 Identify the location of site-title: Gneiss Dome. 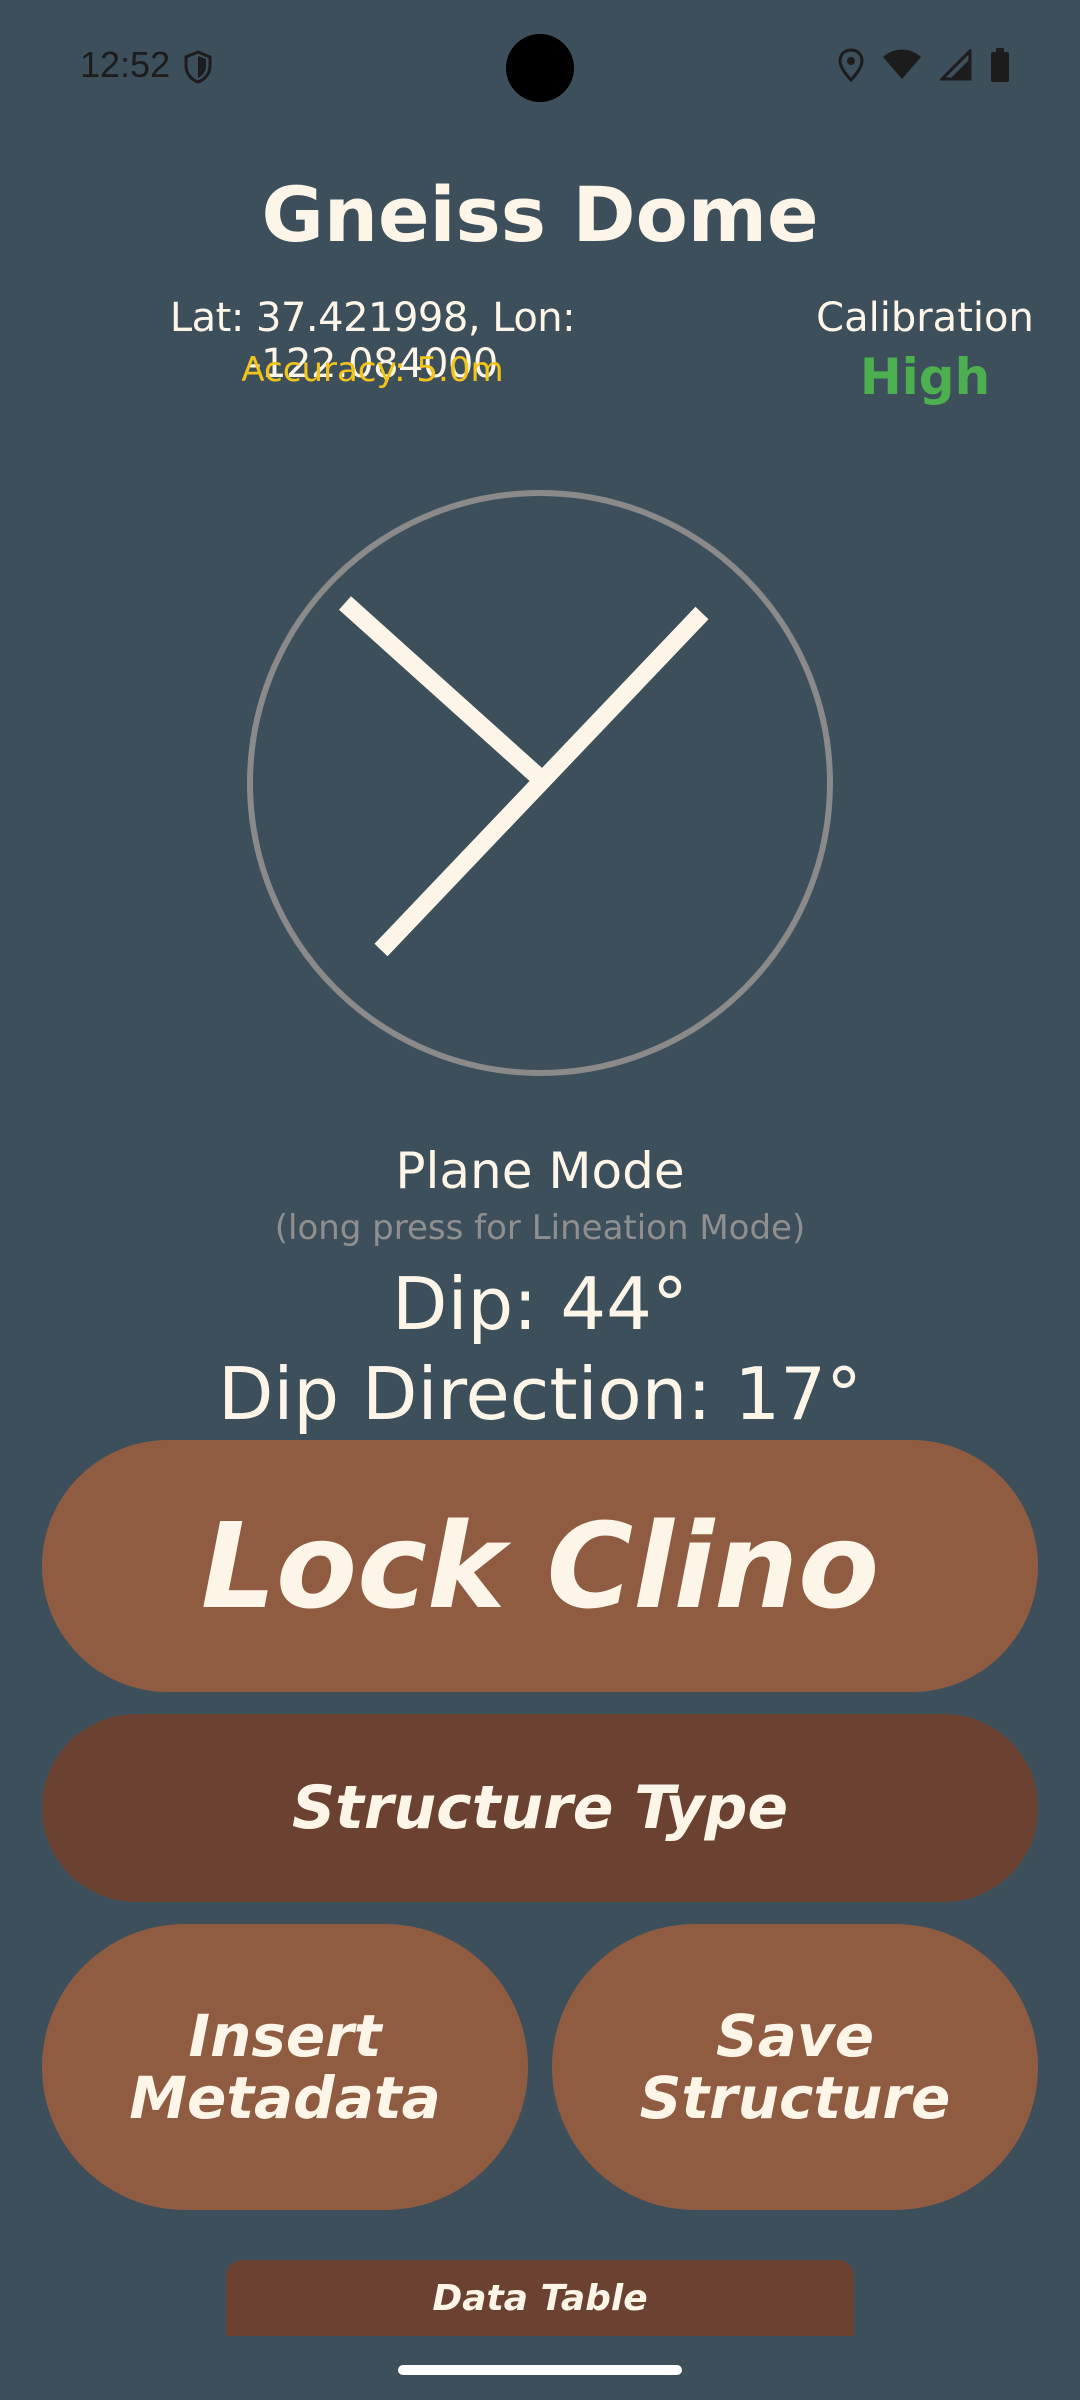
(540, 214).